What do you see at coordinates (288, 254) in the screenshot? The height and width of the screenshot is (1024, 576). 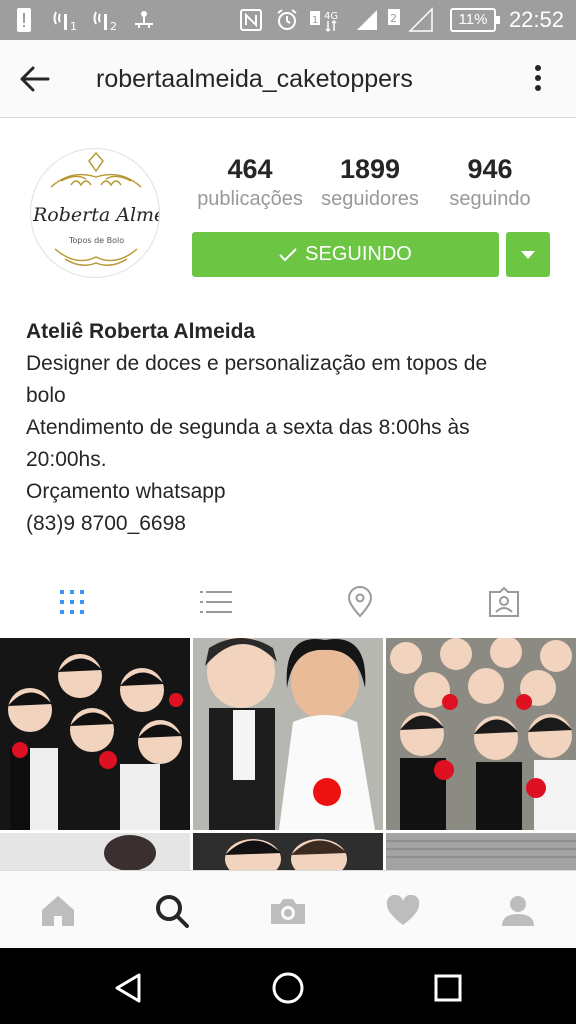 I see `checkmark-icon` at bounding box center [288, 254].